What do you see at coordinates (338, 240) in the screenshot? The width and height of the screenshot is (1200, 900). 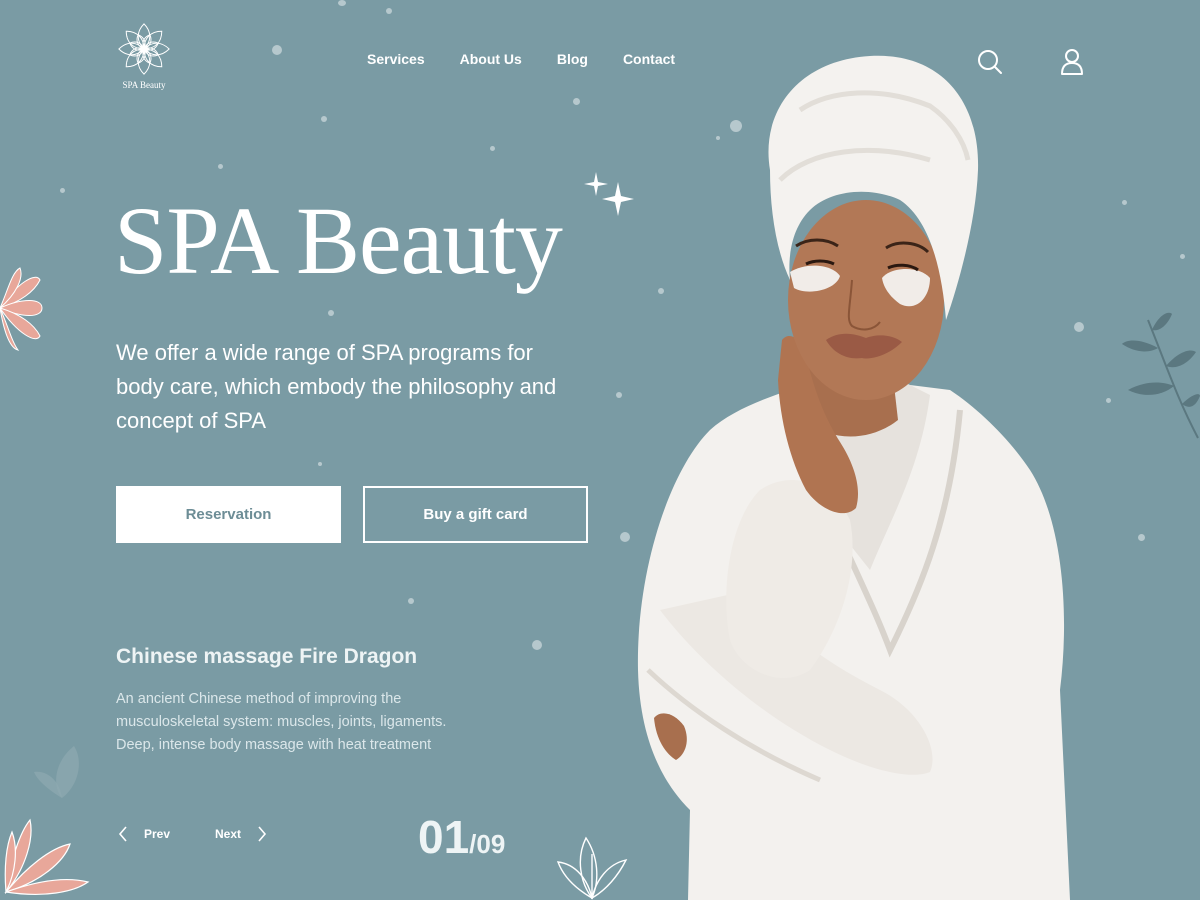 I see `hero-title: SPA Beauty` at bounding box center [338, 240].